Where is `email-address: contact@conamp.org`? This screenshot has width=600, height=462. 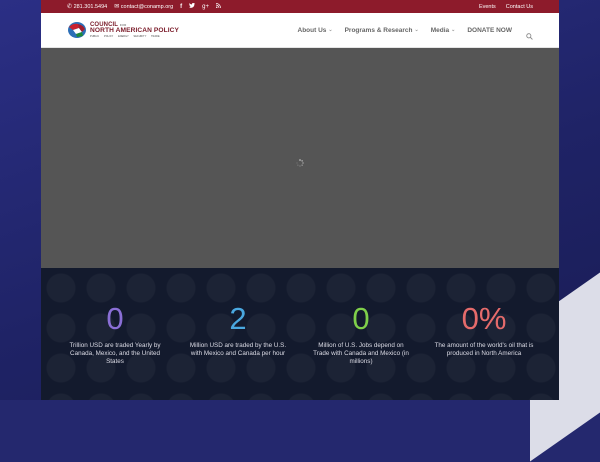
email-address: contact@conamp.org is located at coordinates (147, 7).